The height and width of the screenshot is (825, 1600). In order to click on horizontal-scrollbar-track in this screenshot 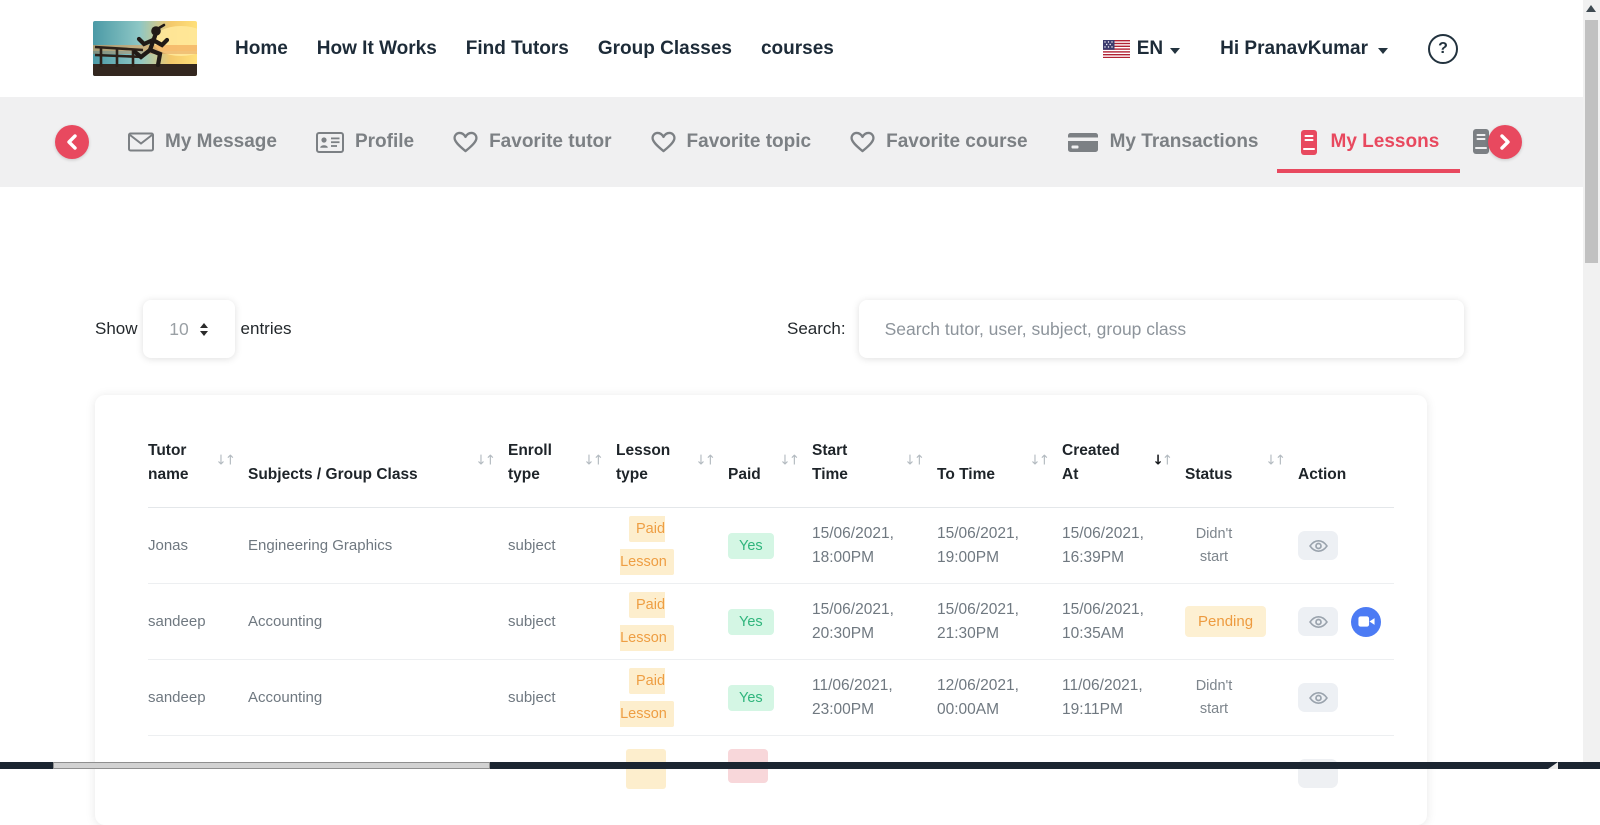, I will do `click(800, 765)`.